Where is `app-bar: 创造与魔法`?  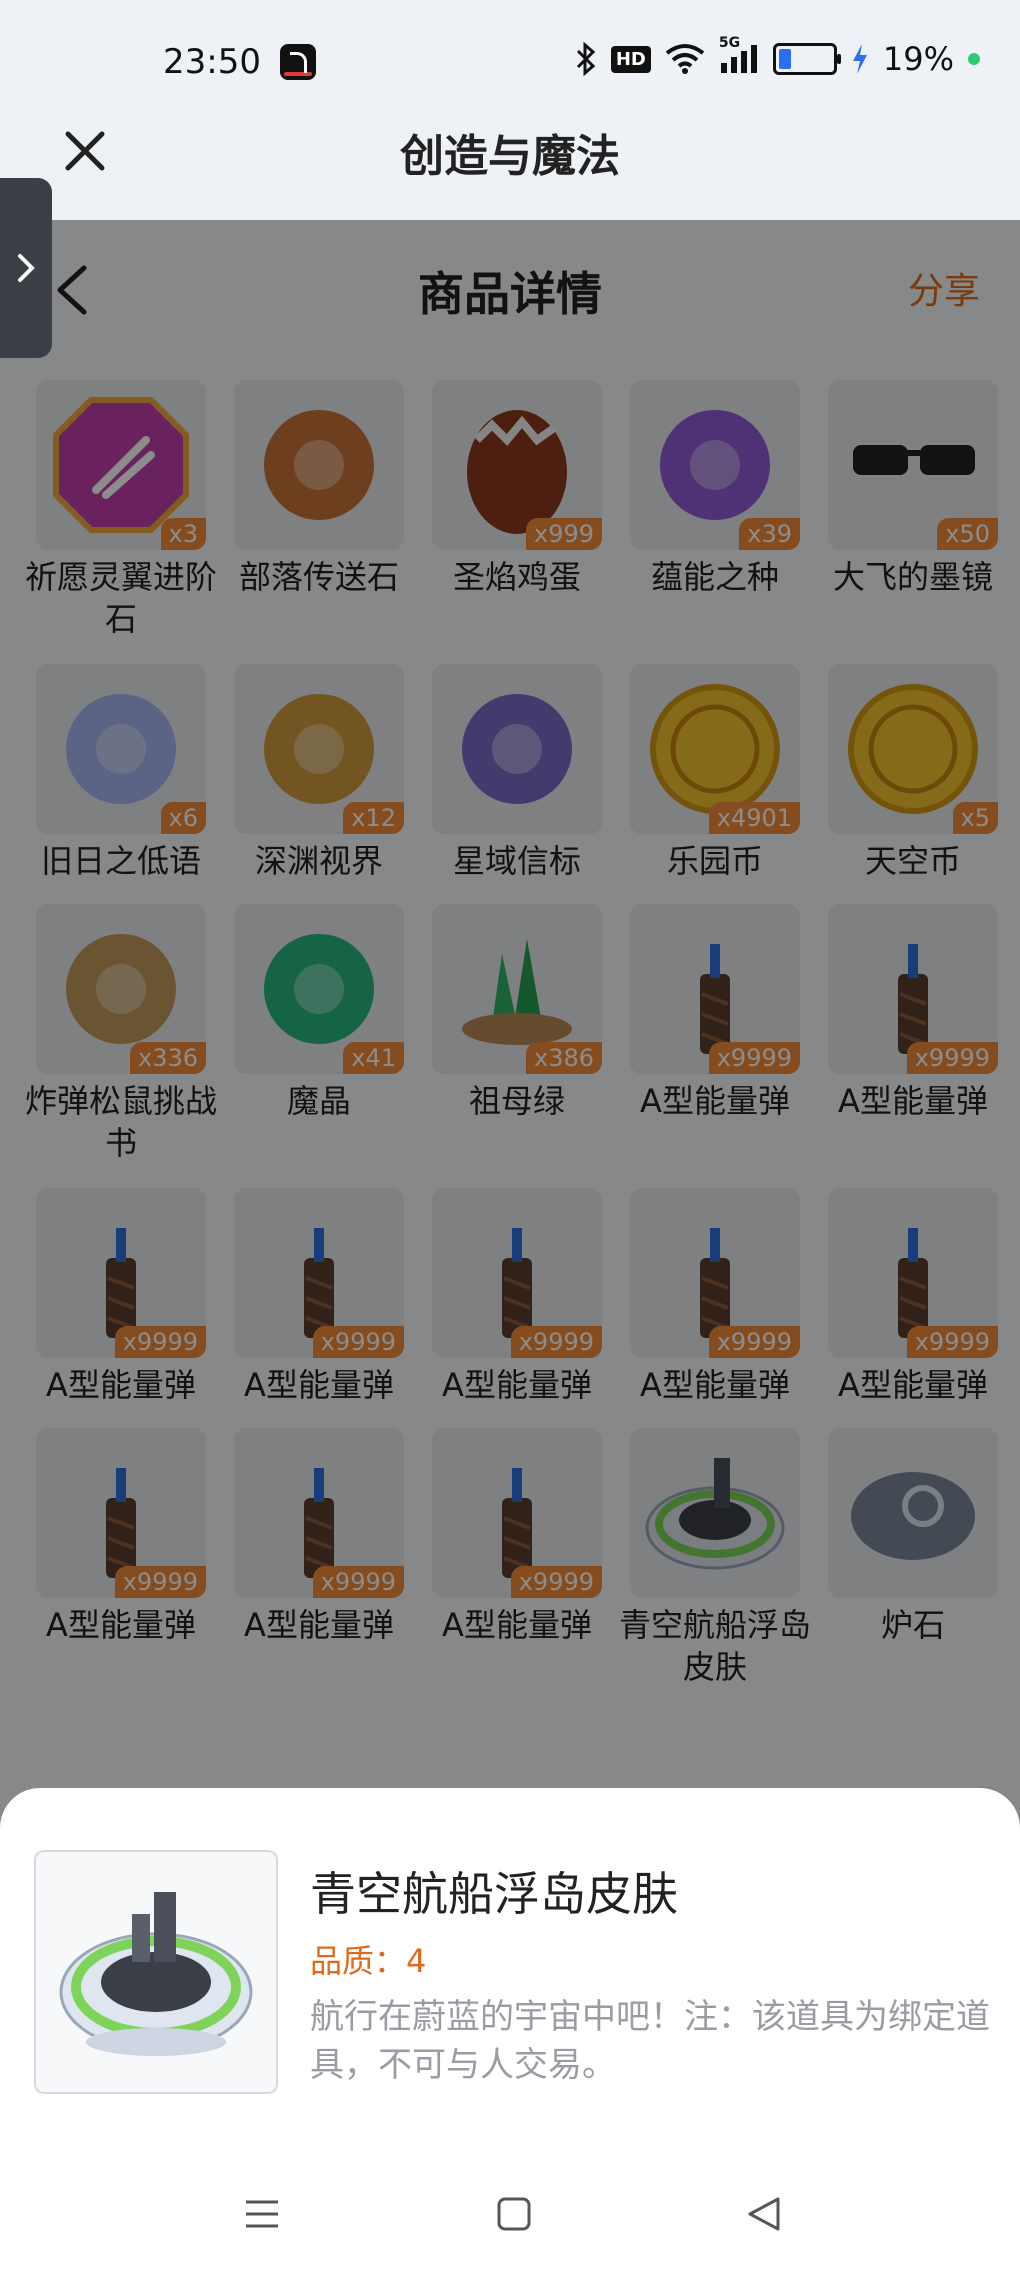 app-bar: 创造与魔法 is located at coordinates (510, 160).